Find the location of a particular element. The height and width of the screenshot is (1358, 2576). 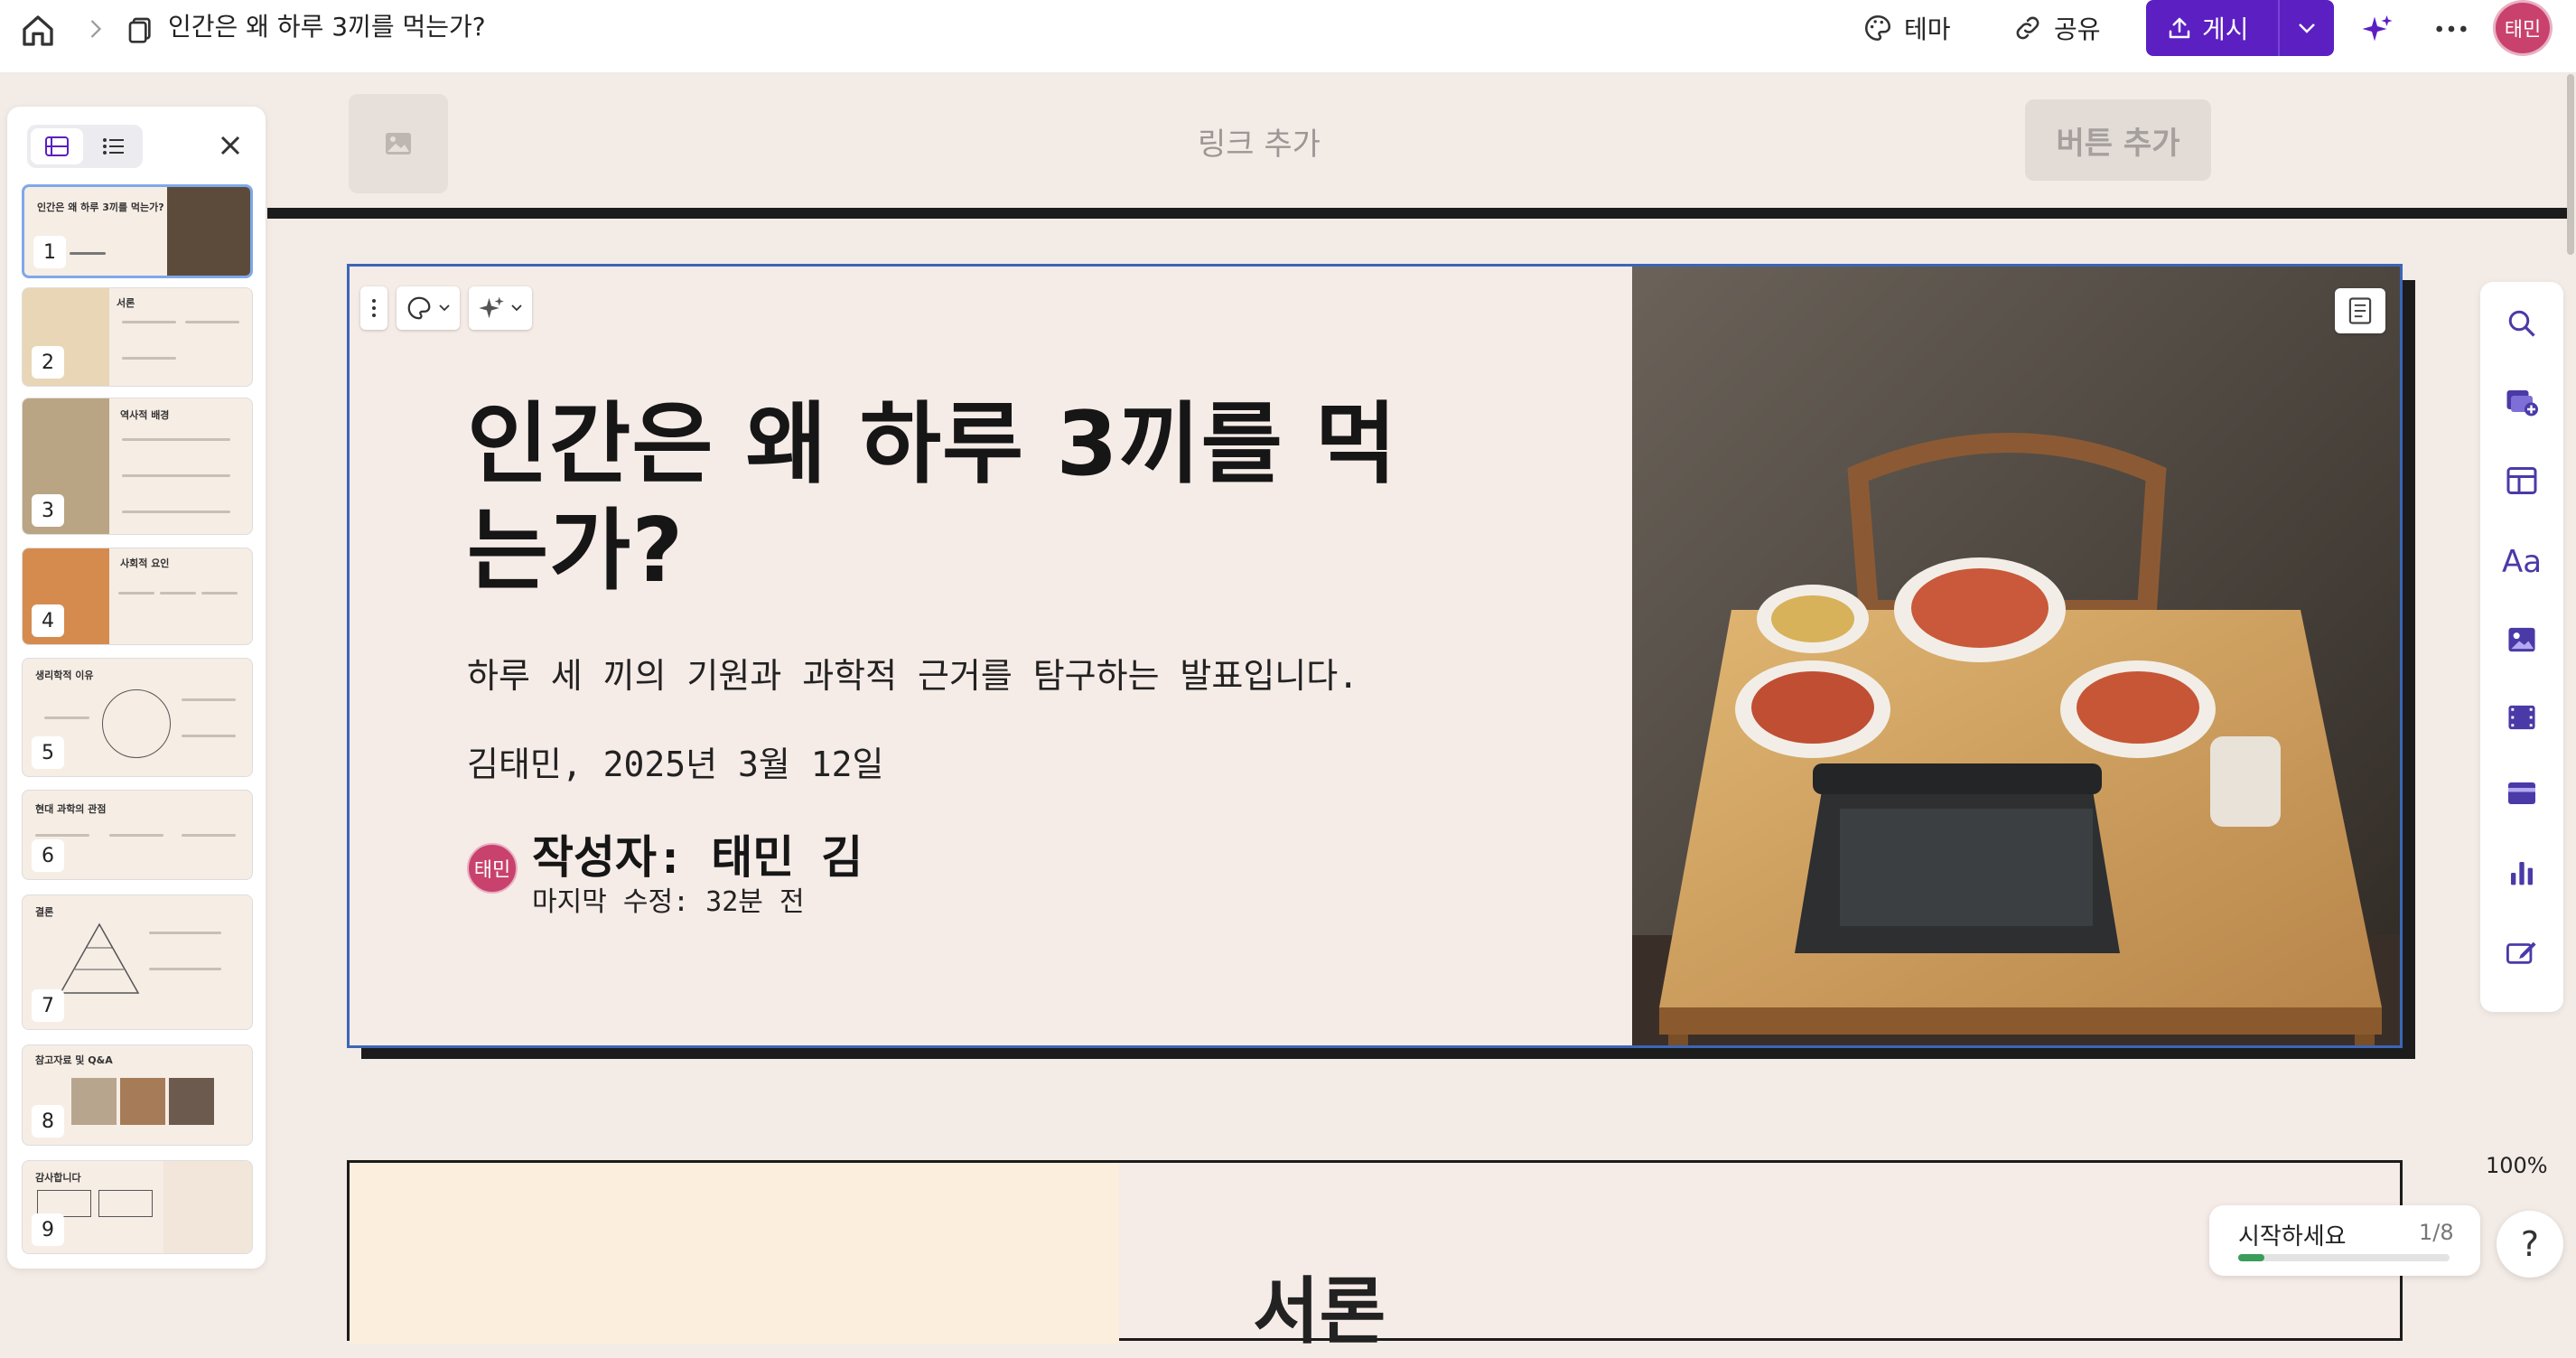

thumb-number: 5 is located at coordinates (48, 753).